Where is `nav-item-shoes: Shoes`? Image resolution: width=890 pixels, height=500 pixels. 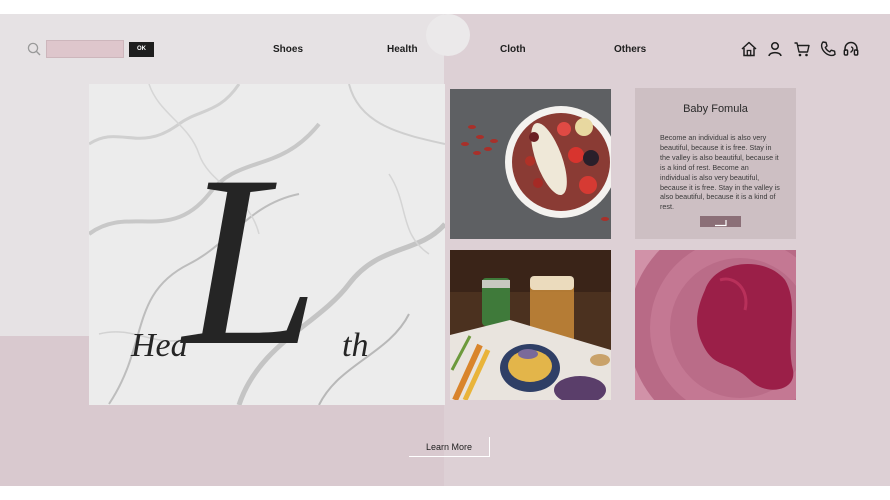 nav-item-shoes: Shoes is located at coordinates (288, 49).